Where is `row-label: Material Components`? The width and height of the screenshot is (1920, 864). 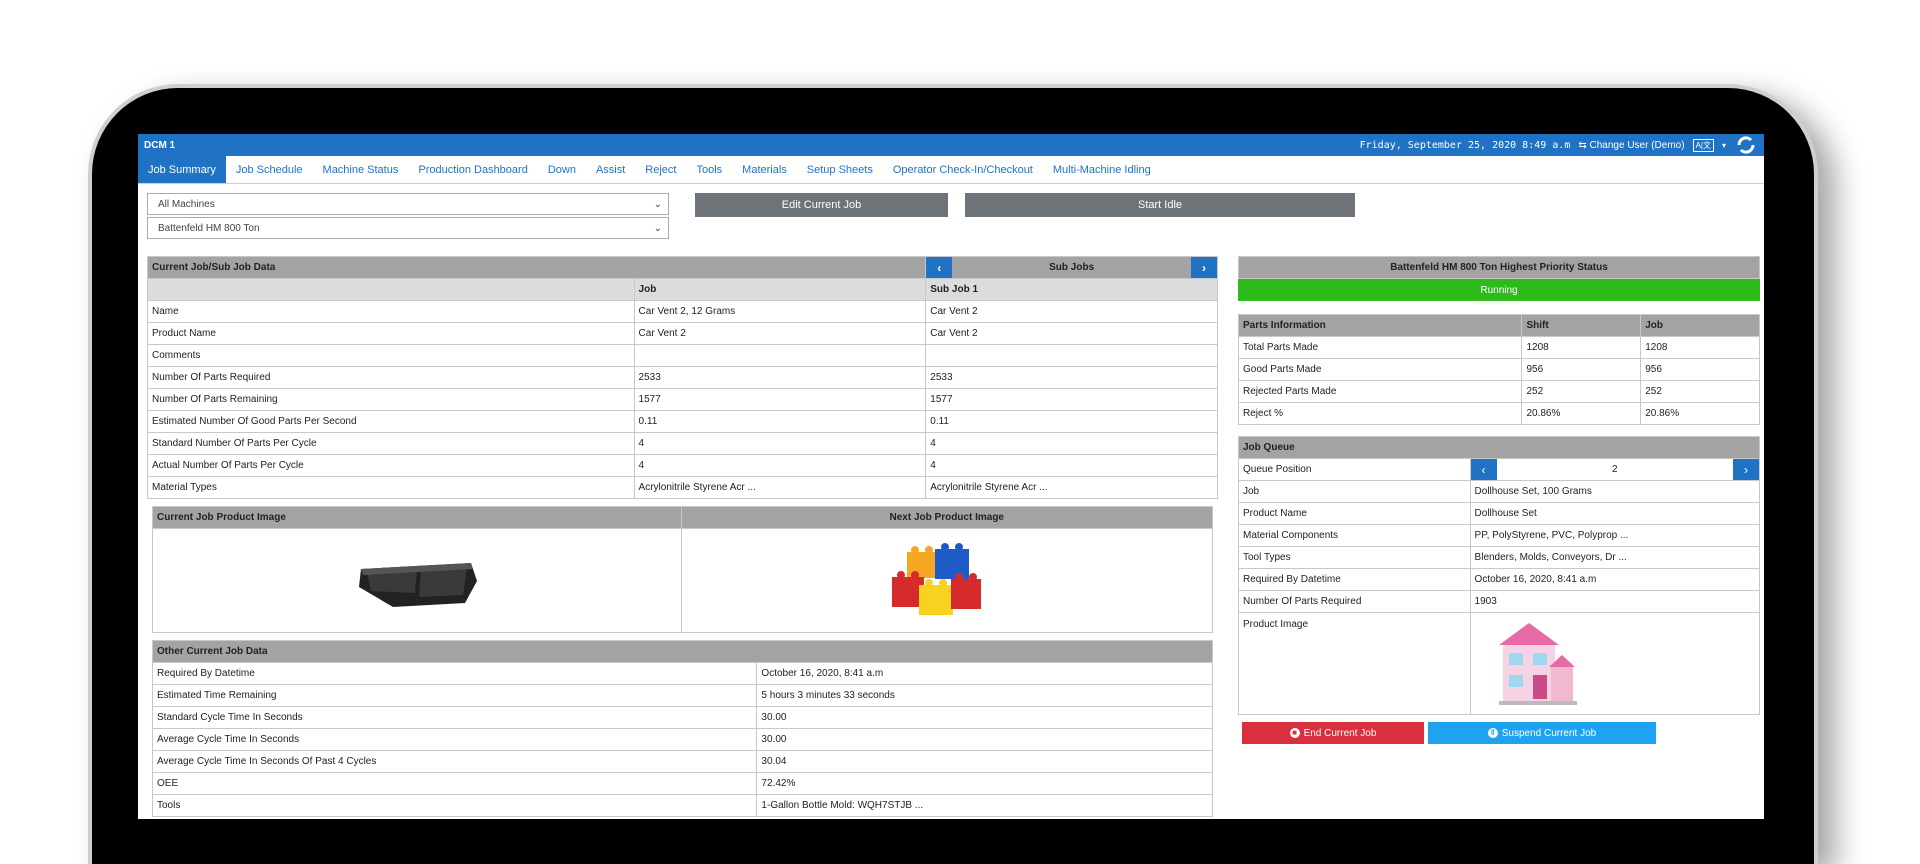 row-label: Material Components is located at coordinates (1354, 535).